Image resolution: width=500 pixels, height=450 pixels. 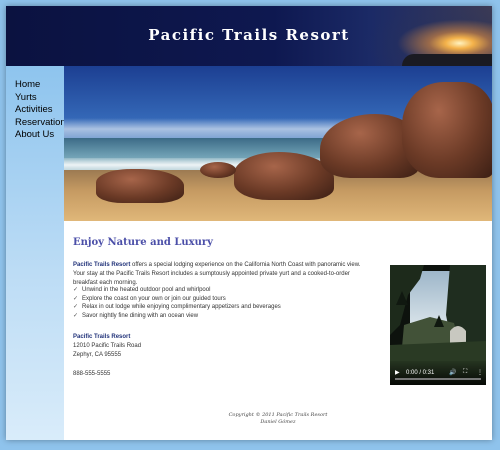 What do you see at coordinates (278, 421) in the screenshot?
I see `author-name: Daniel Gómez` at bounding box center [278, 421].